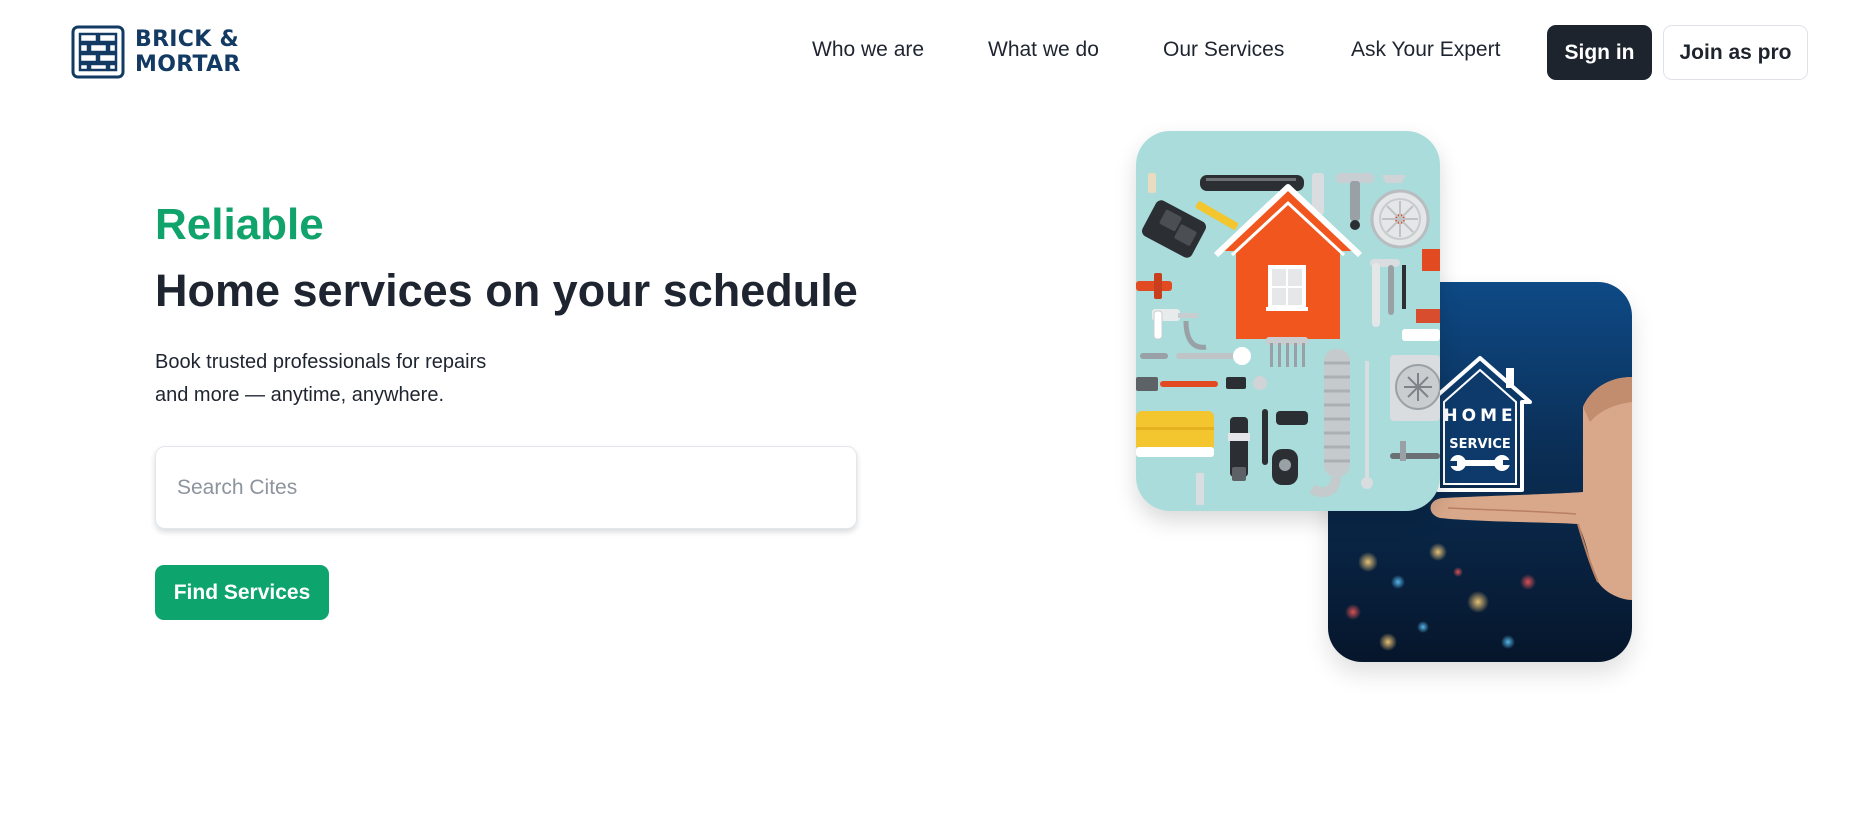 The image size is (1866, 813). Describe the element at coordinates (300, 395) in the screenshot. I see `hero-subtitle-line2: and more — anytime, anywhere.` at that location.